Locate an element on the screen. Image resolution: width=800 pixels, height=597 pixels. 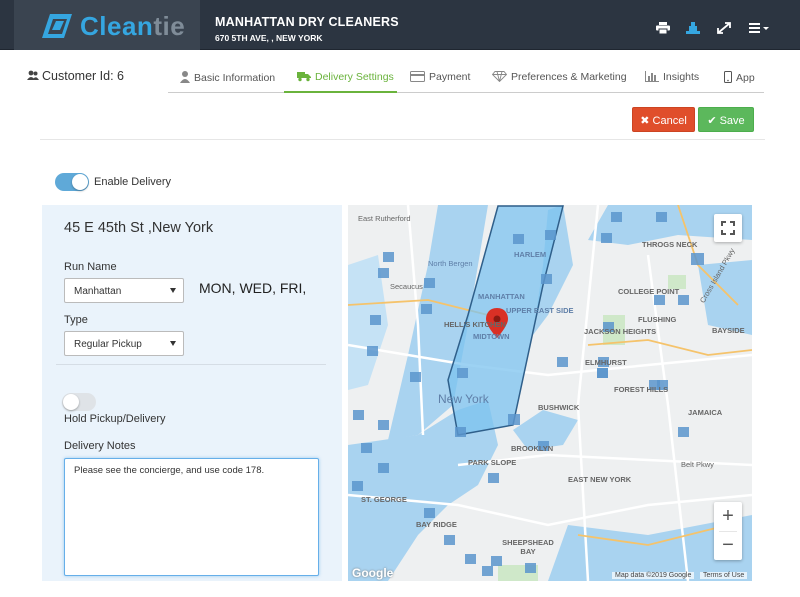
user-icon is located at coordinates (185, 77).